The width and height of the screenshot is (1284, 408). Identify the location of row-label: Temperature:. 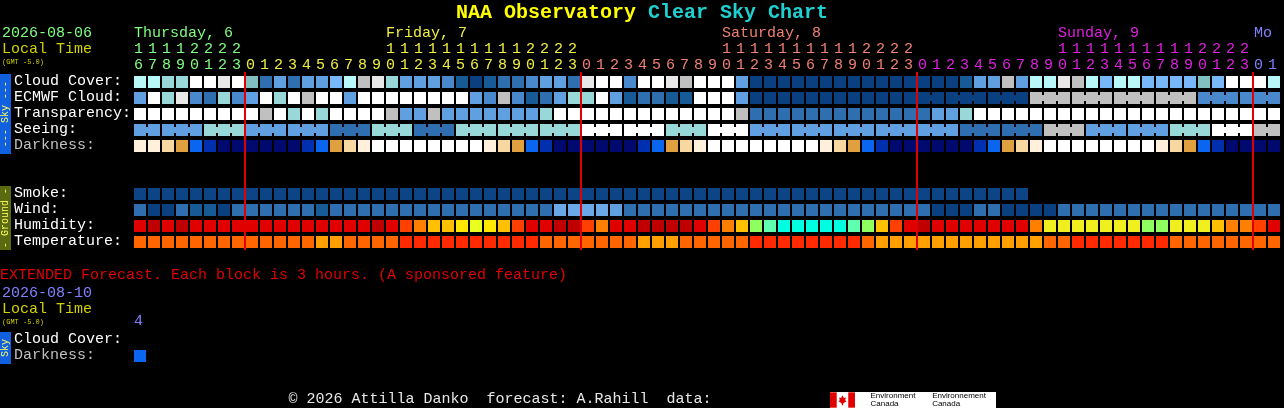
(69, 242).